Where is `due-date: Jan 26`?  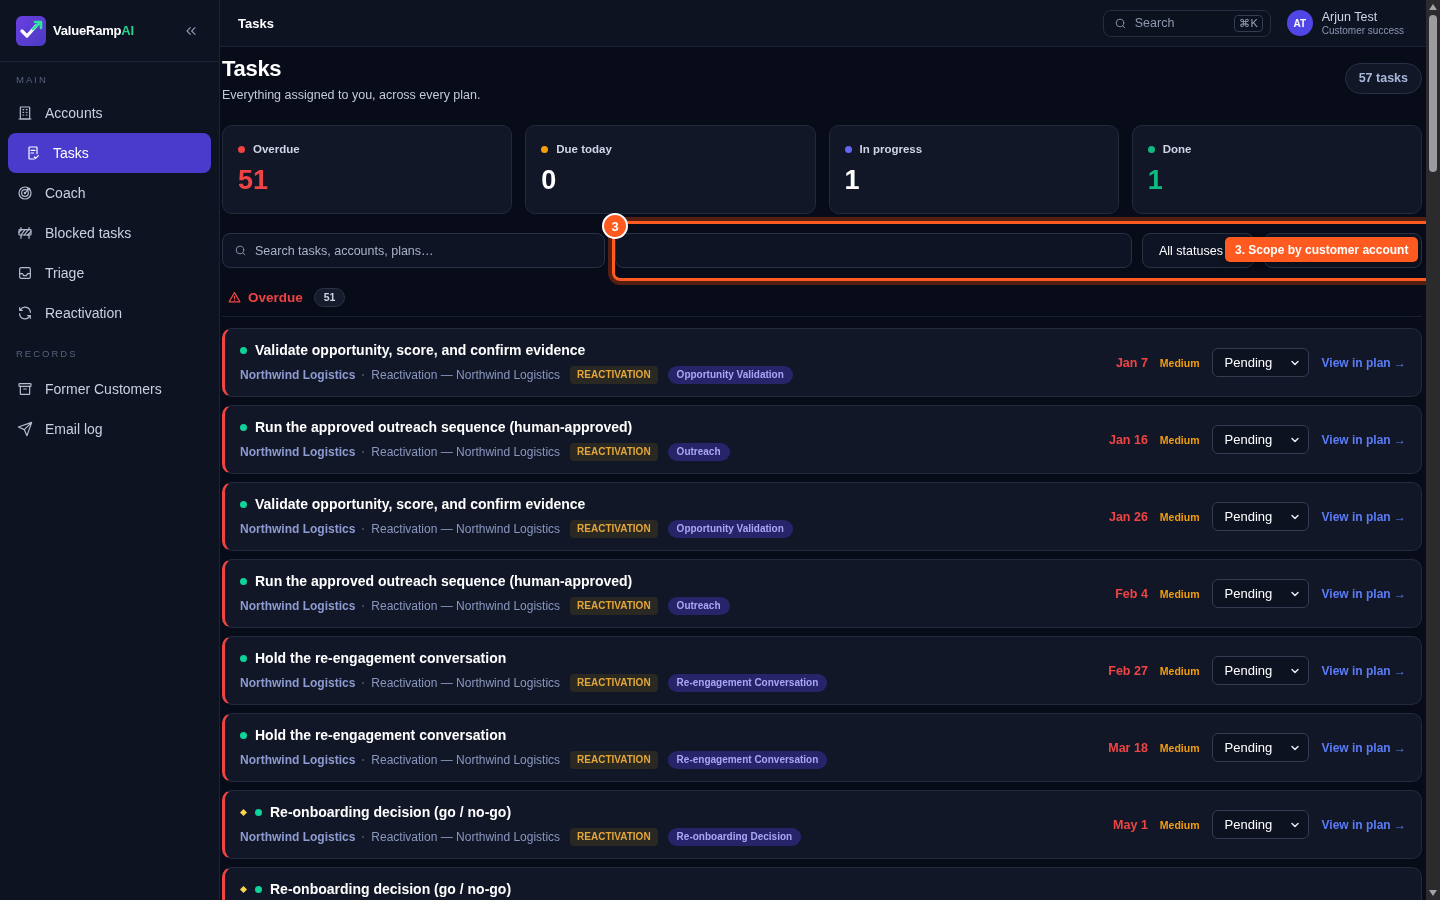 due-date: Jan 26 is located at coordinates (1128, 516).